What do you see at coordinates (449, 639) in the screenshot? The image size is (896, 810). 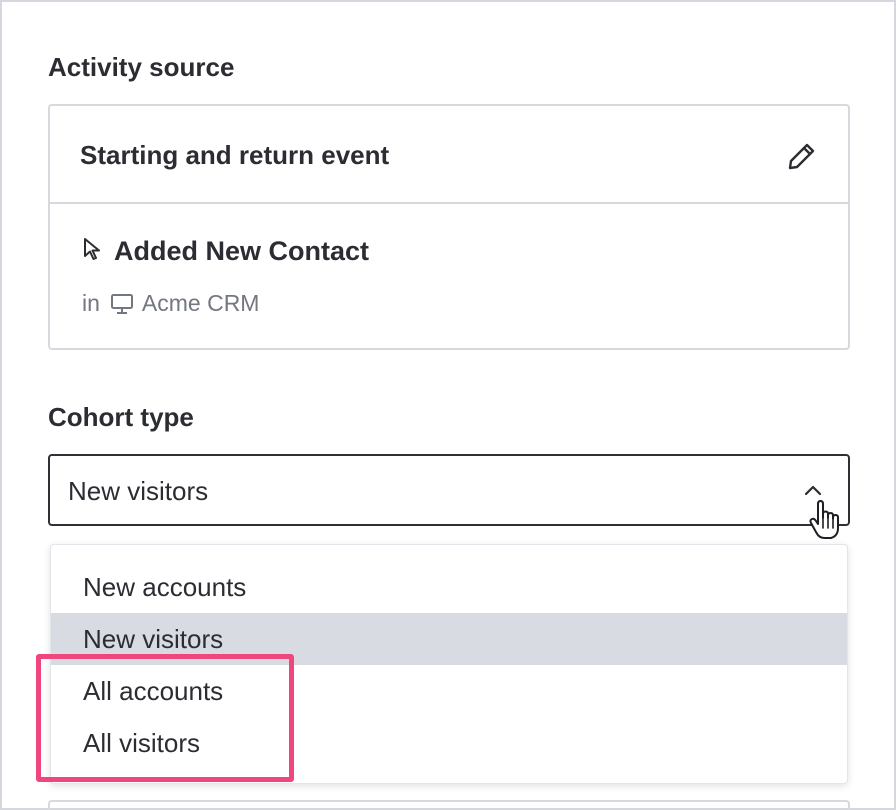 I see `option-new-visitors: New visitors` at bounding box center [449, 639].